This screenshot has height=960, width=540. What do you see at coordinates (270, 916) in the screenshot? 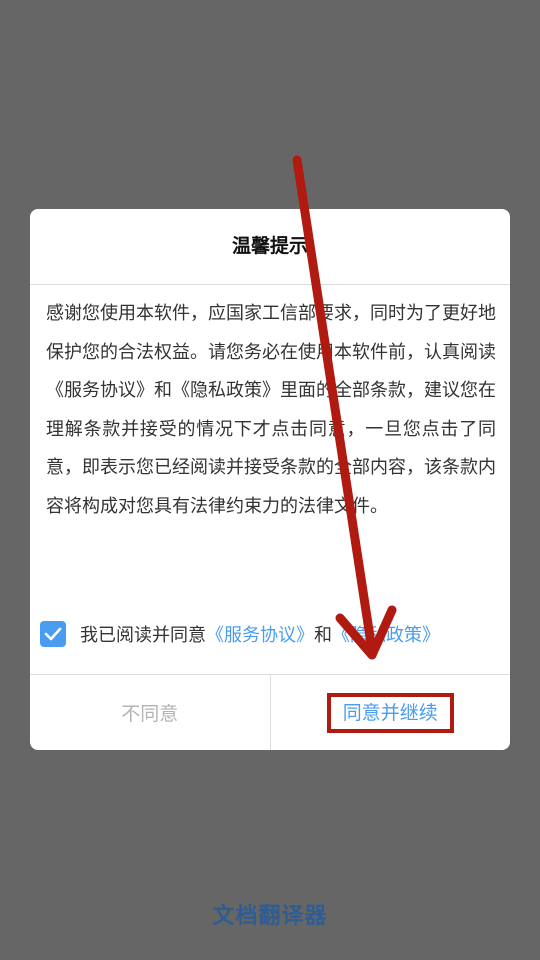
I see `app-name: 文档翻译器` at bounding box center [270, 916].